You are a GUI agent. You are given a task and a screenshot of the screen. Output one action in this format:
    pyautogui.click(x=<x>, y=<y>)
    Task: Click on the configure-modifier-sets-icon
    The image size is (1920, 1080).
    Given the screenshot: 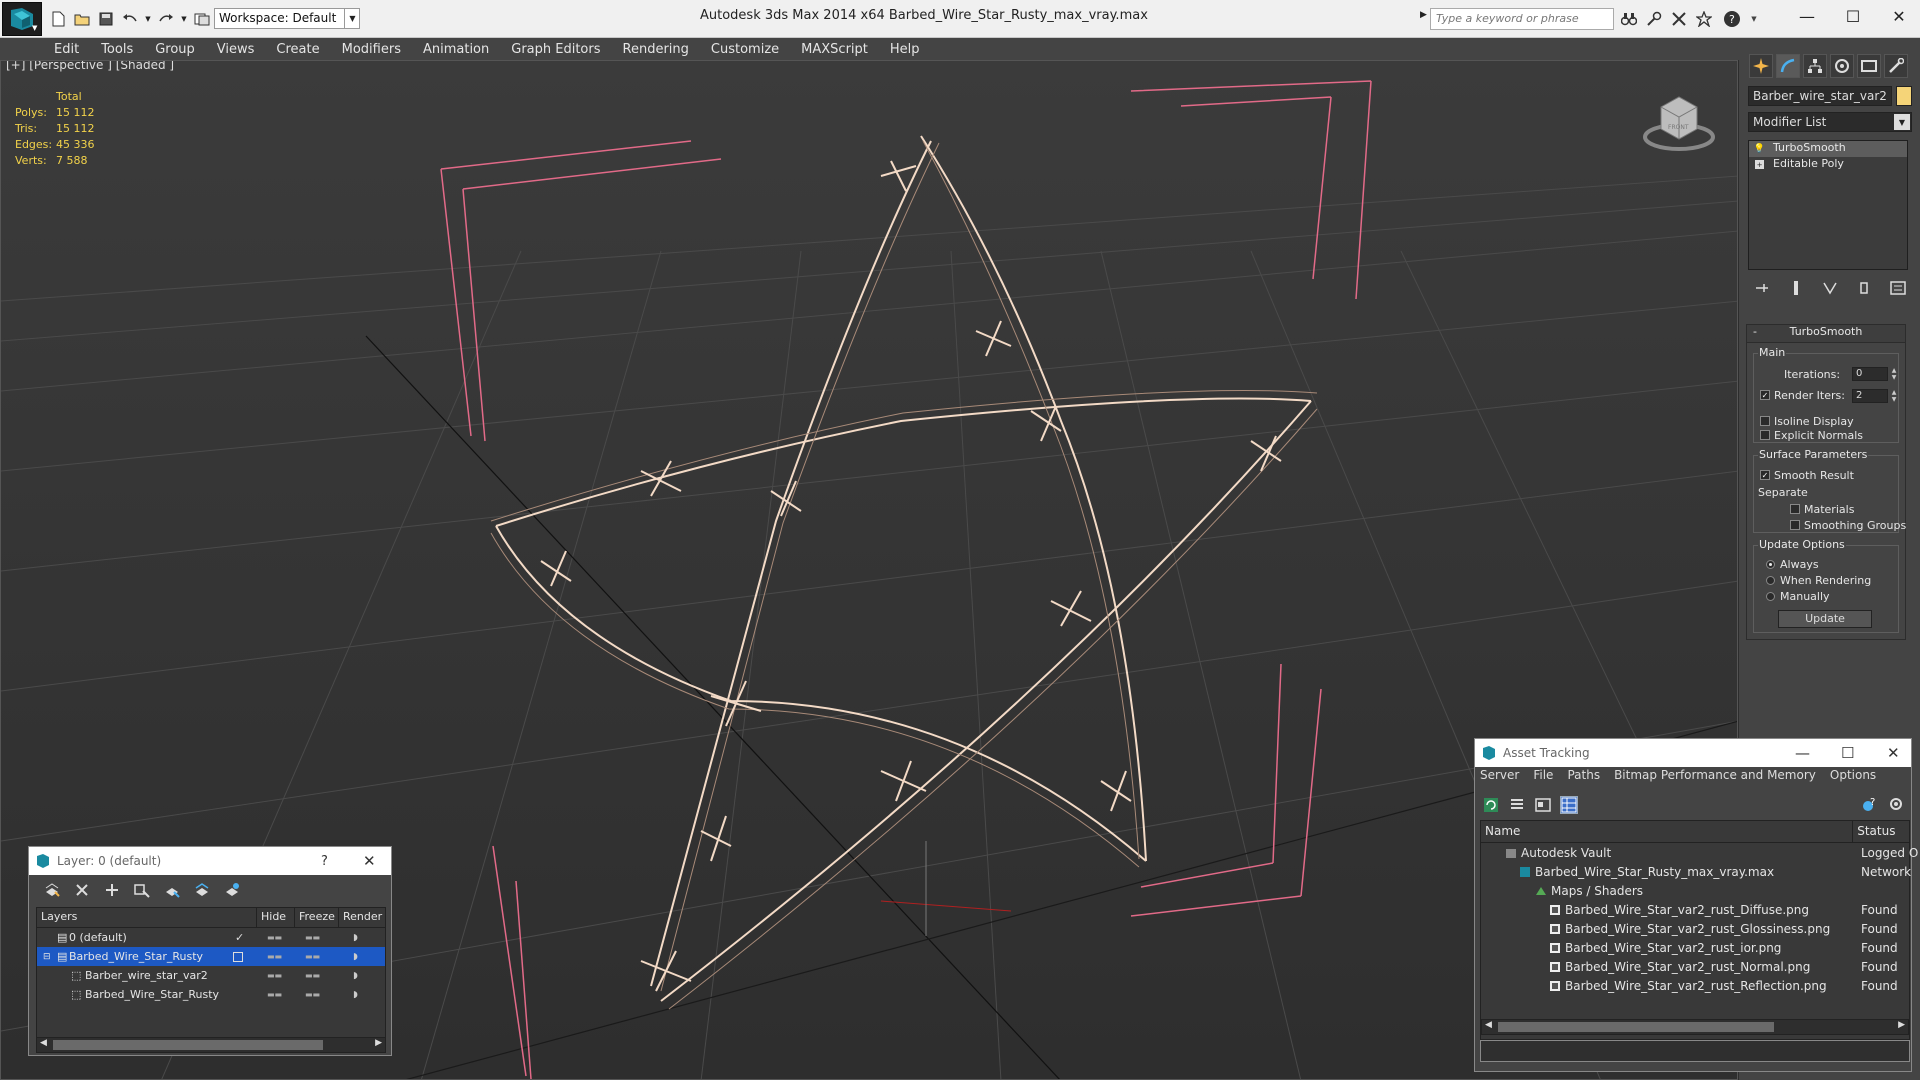 What is the action you would take?
    pyautogui.click(x=1898, y=288)
    